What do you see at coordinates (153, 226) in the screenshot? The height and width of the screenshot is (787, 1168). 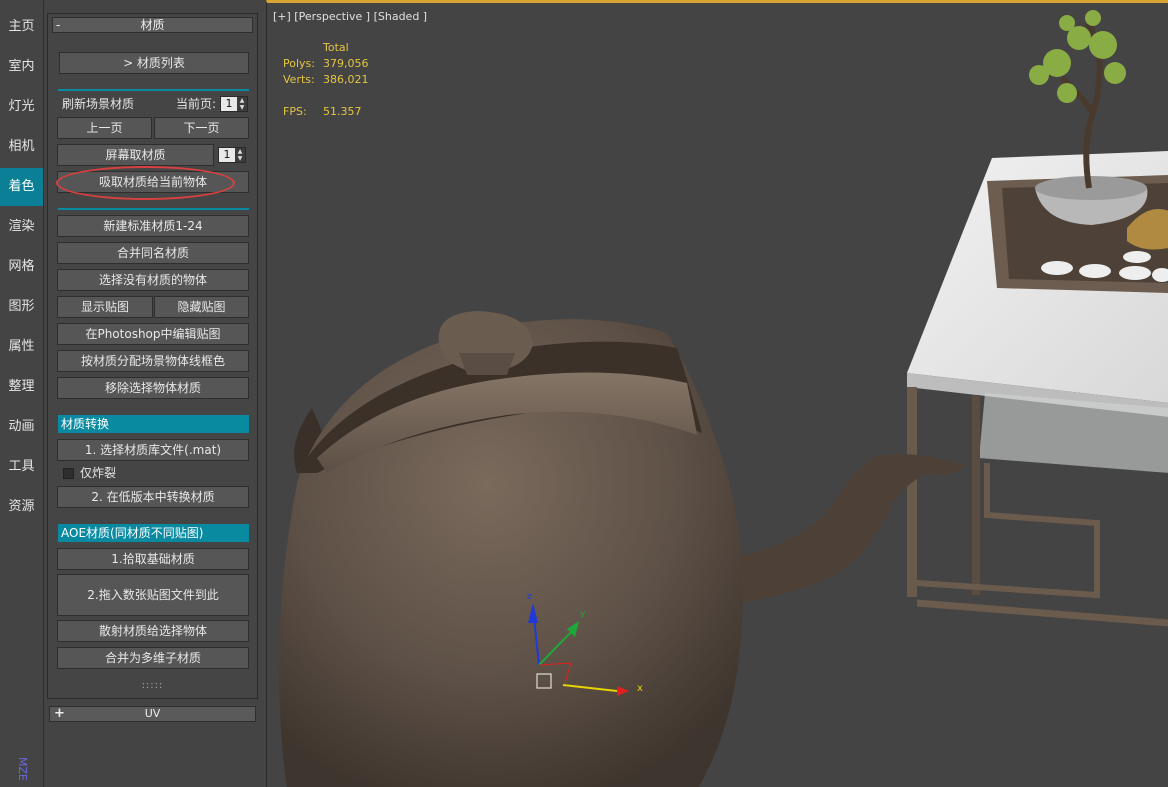 I see `new-standard-materials-button: 新建标准材质1-24` at bounding box center [153, 226].